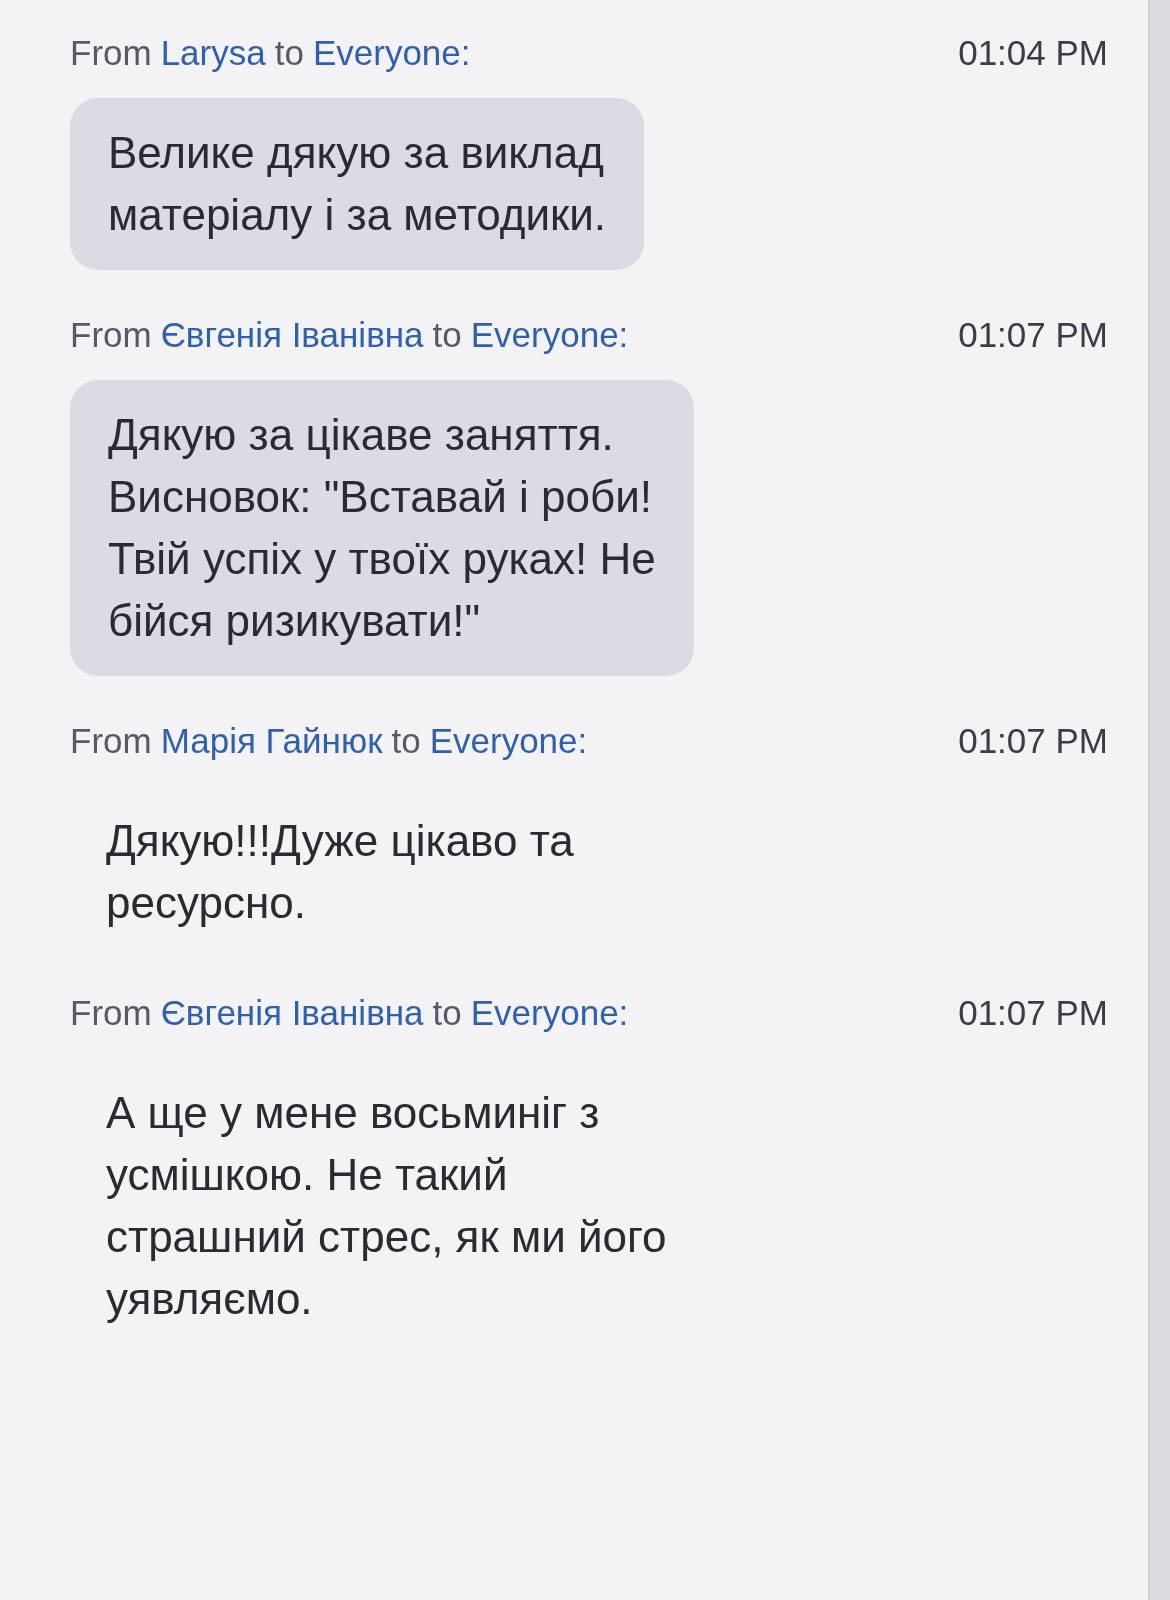  What do you see at coordinates (1159, 800) in the screenshot?
I see `scrollbar` at bounding box center [1159, 800].